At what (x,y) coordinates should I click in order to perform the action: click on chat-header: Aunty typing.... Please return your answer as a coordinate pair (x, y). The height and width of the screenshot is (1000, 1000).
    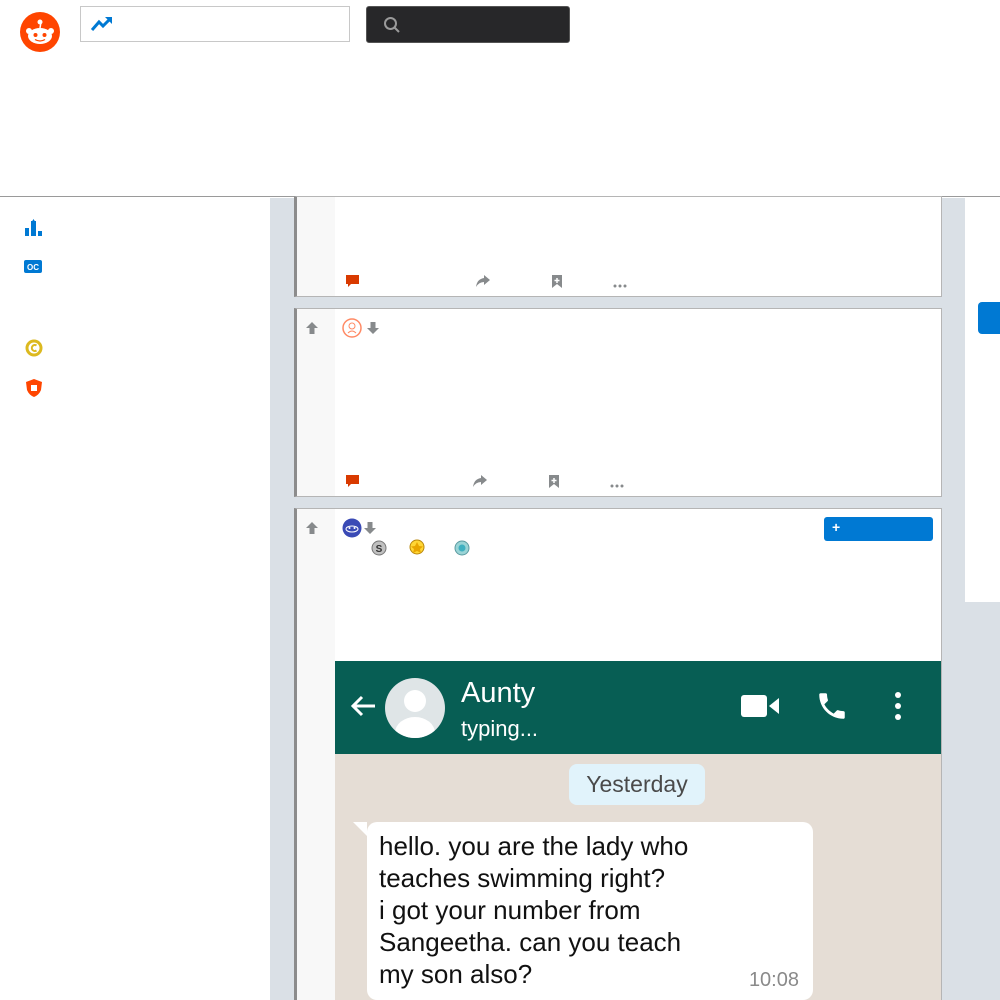
    Looking at the image, I should click on (638, 707).